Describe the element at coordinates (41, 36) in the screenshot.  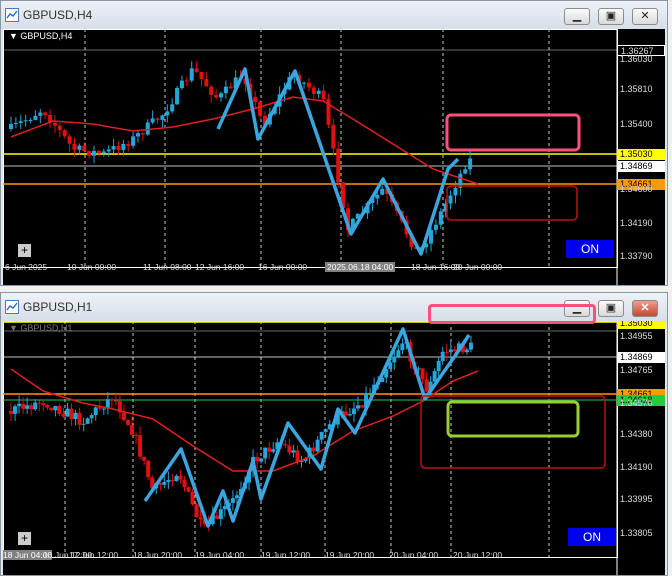
I see `symbol-label: ▼ GBPUSD,H4` at that location.